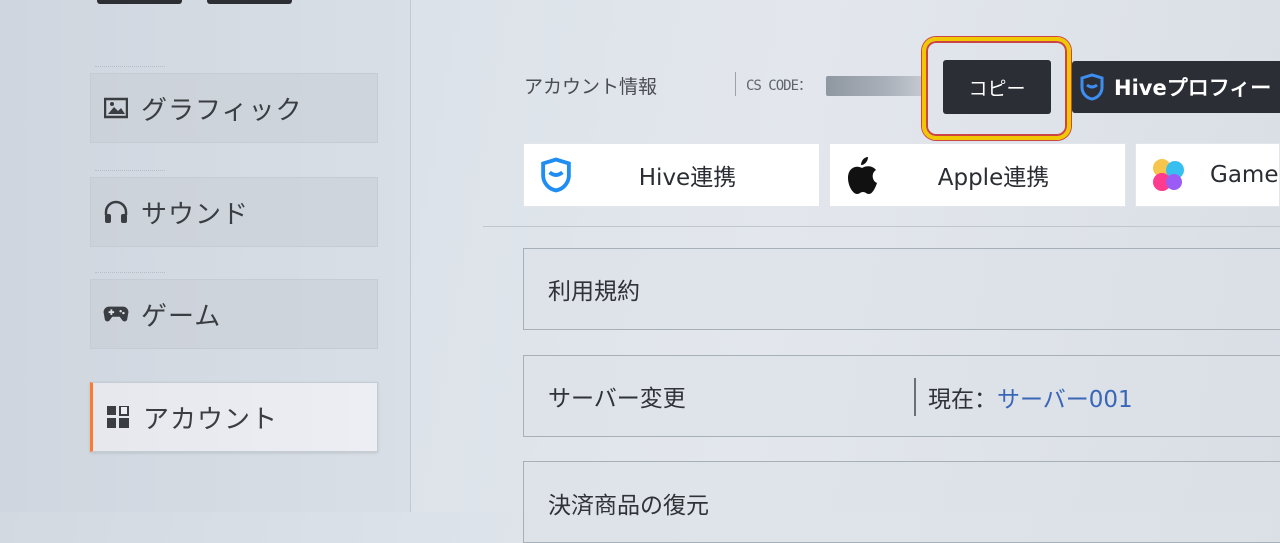 Image resolution: width=1280 pixels, height=543 pixels. I want to click on apple-link-button: Apple連携, so click(977, 175).